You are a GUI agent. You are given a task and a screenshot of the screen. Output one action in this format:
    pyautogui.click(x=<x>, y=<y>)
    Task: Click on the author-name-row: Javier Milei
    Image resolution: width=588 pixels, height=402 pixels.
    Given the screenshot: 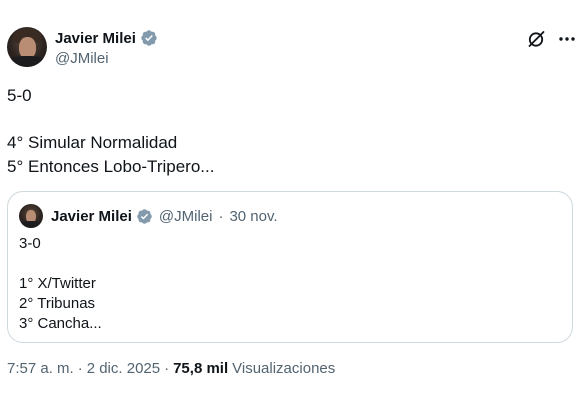 What is the action you would take?
    pyautogui.click(x=106, y=38)
    